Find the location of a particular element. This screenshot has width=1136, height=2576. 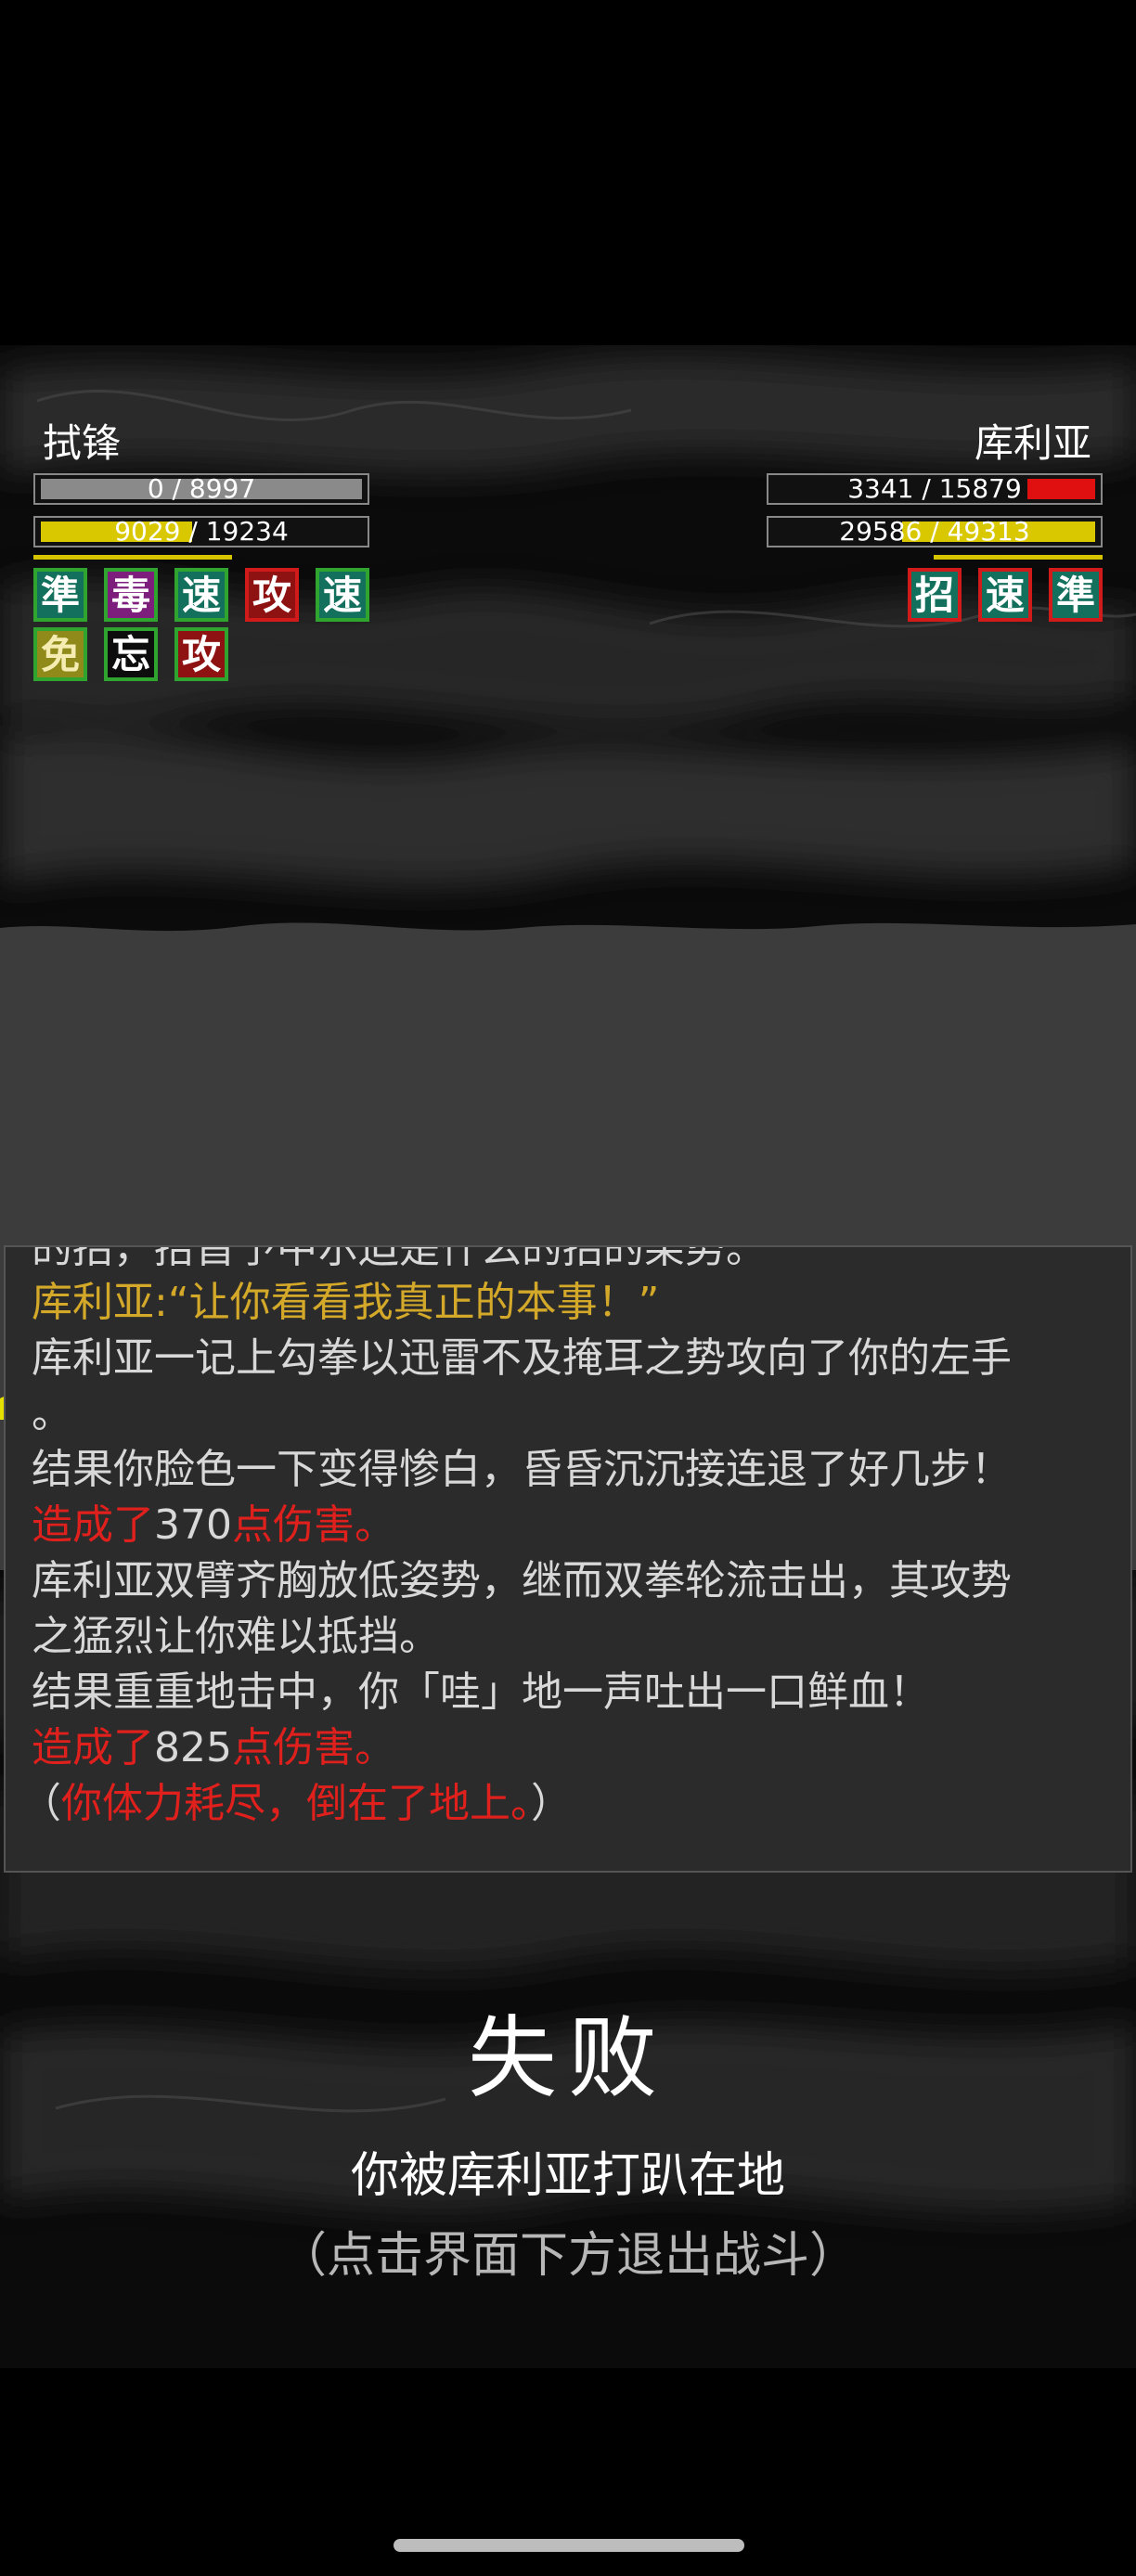

log-line: 结果你脸色一下变得惨白，昏昏沉沉接连退了好几步！ is located at coordinates (522, 1469).